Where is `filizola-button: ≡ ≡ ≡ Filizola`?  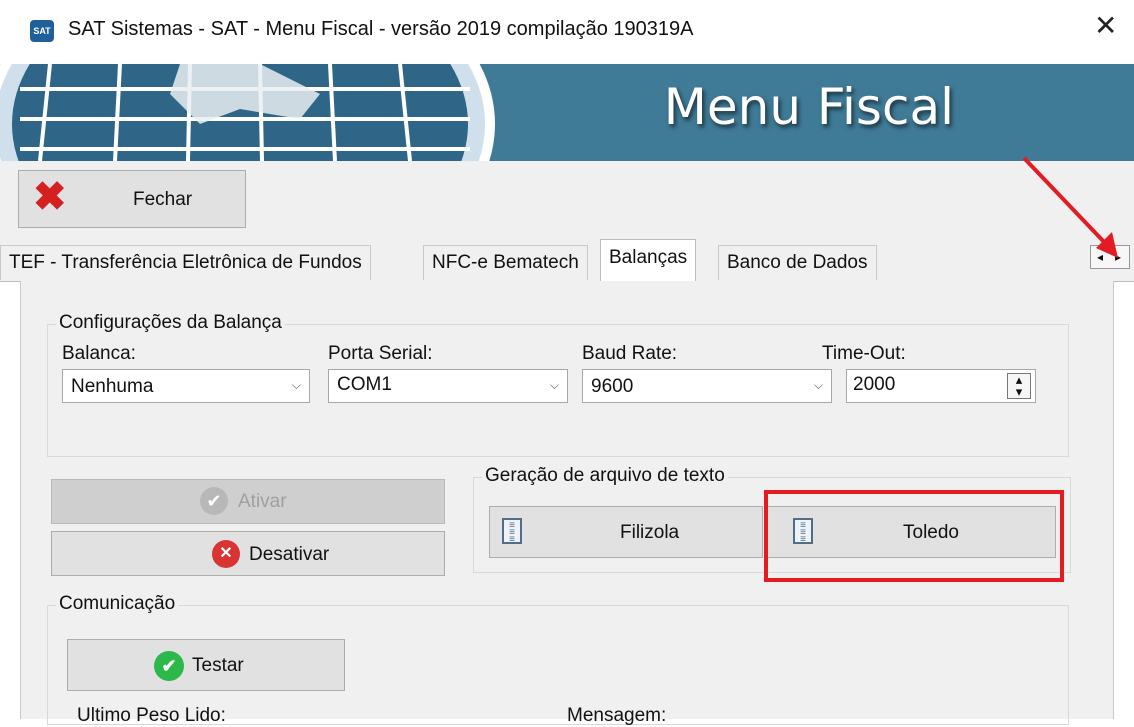 filizola-button: ≡ ≡ ≡ Filizola is located at coordinates (626, 532).